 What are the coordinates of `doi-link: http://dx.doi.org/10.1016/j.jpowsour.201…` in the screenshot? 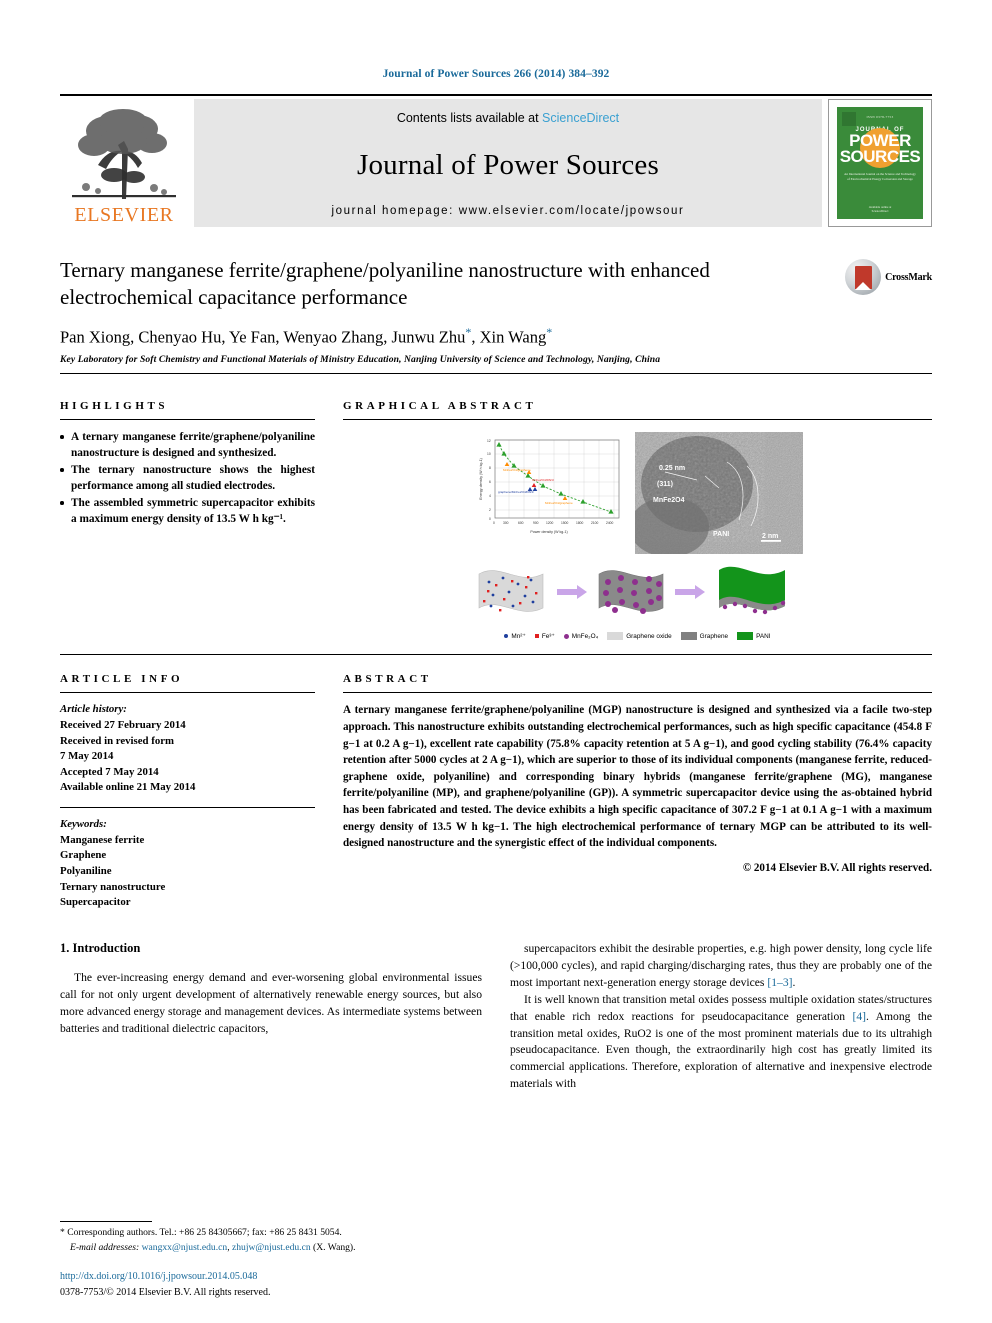 It's located at (275, 1277).